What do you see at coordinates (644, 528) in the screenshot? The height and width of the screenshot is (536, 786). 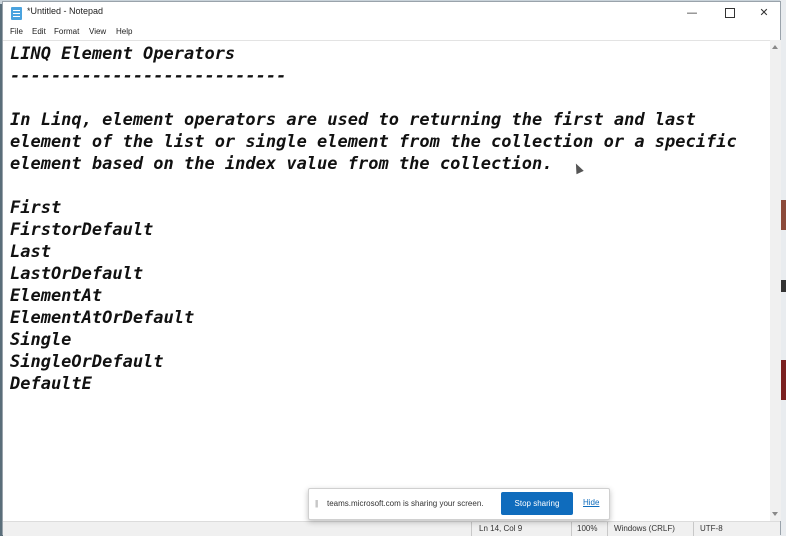 I see `line-ending: Windows (CRLF)` at bounding box center [644, 528].